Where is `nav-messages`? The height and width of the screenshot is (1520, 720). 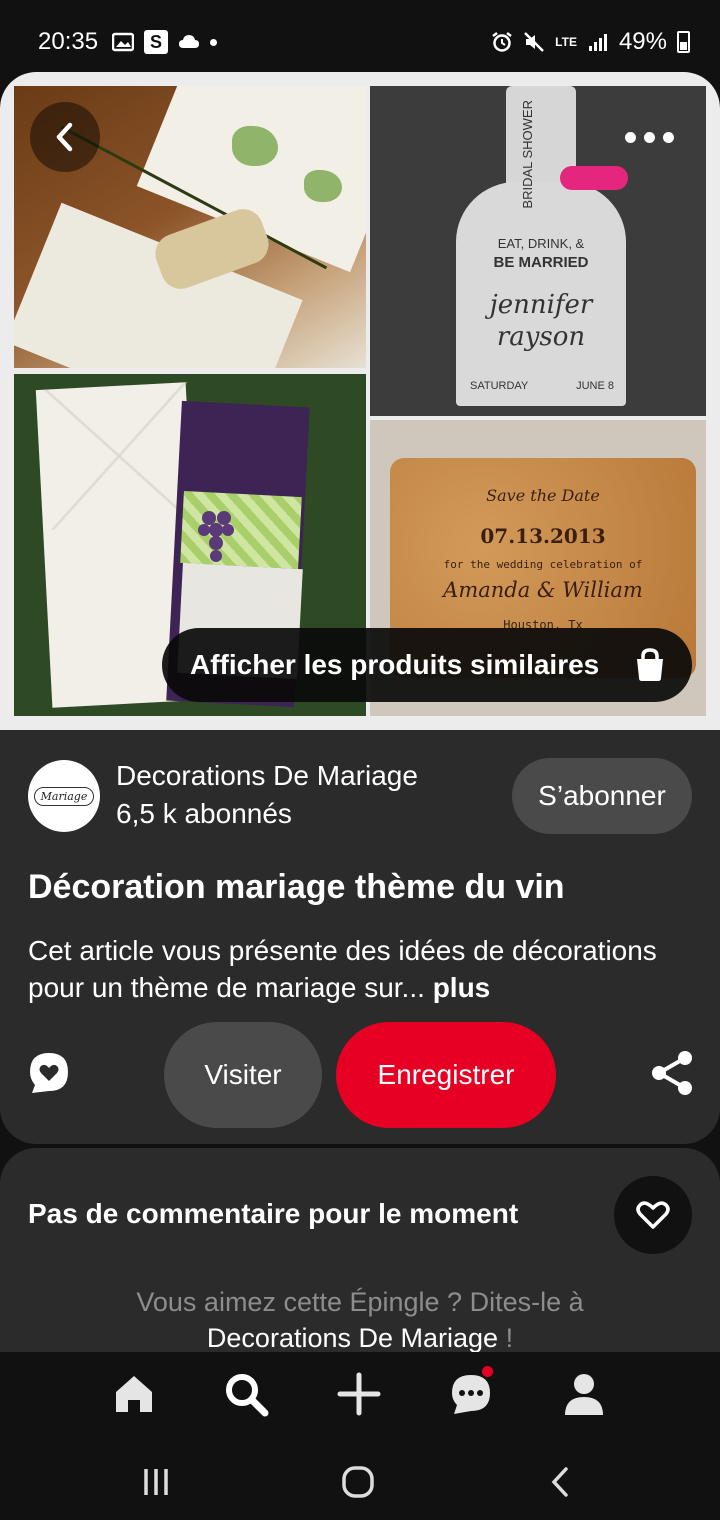
nav-messages is located at coordinates (471, 1394).